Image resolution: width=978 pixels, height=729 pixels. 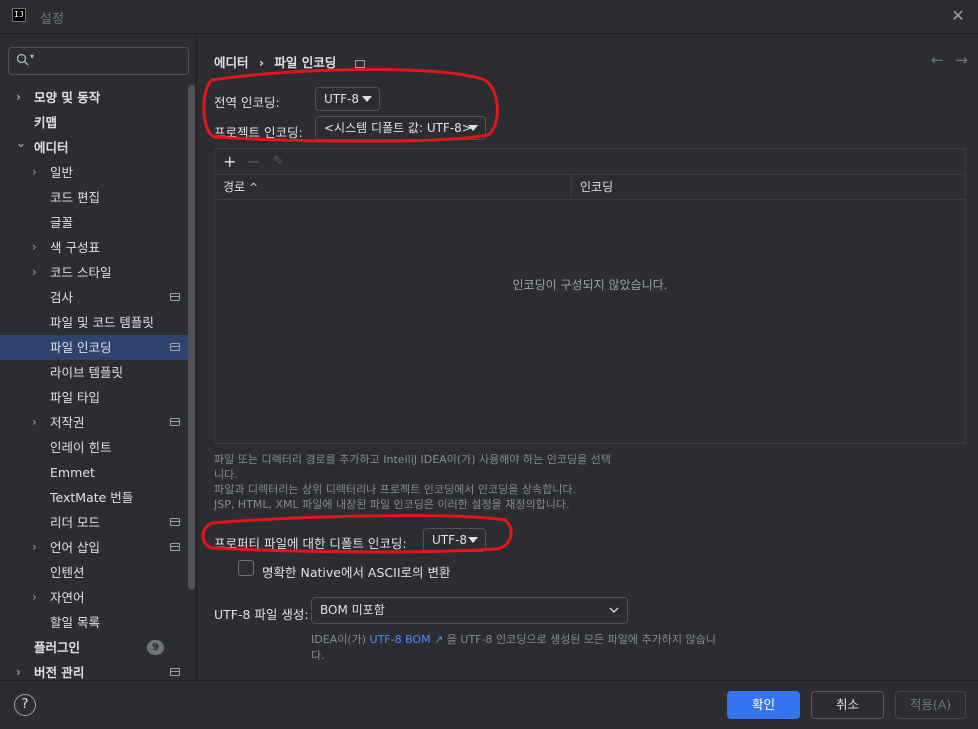 I want to click on sidebar-item: › 코드 스타일, so click(x=94, y=272).